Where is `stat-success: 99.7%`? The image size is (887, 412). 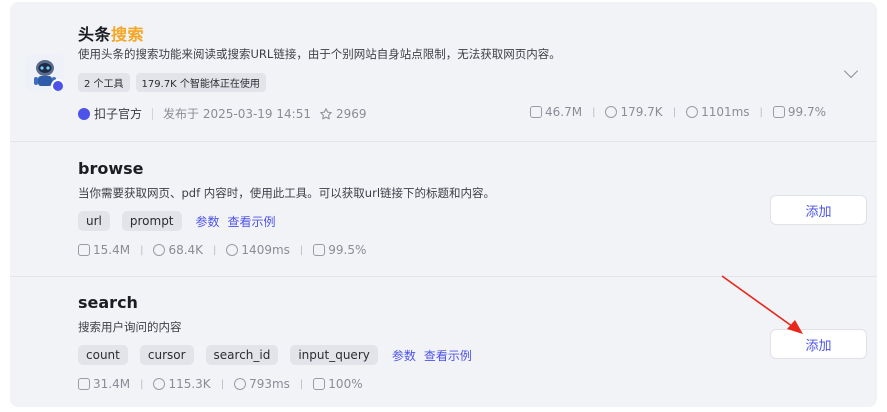
stat-success: 99.7% is located at coordinates (799, 112).